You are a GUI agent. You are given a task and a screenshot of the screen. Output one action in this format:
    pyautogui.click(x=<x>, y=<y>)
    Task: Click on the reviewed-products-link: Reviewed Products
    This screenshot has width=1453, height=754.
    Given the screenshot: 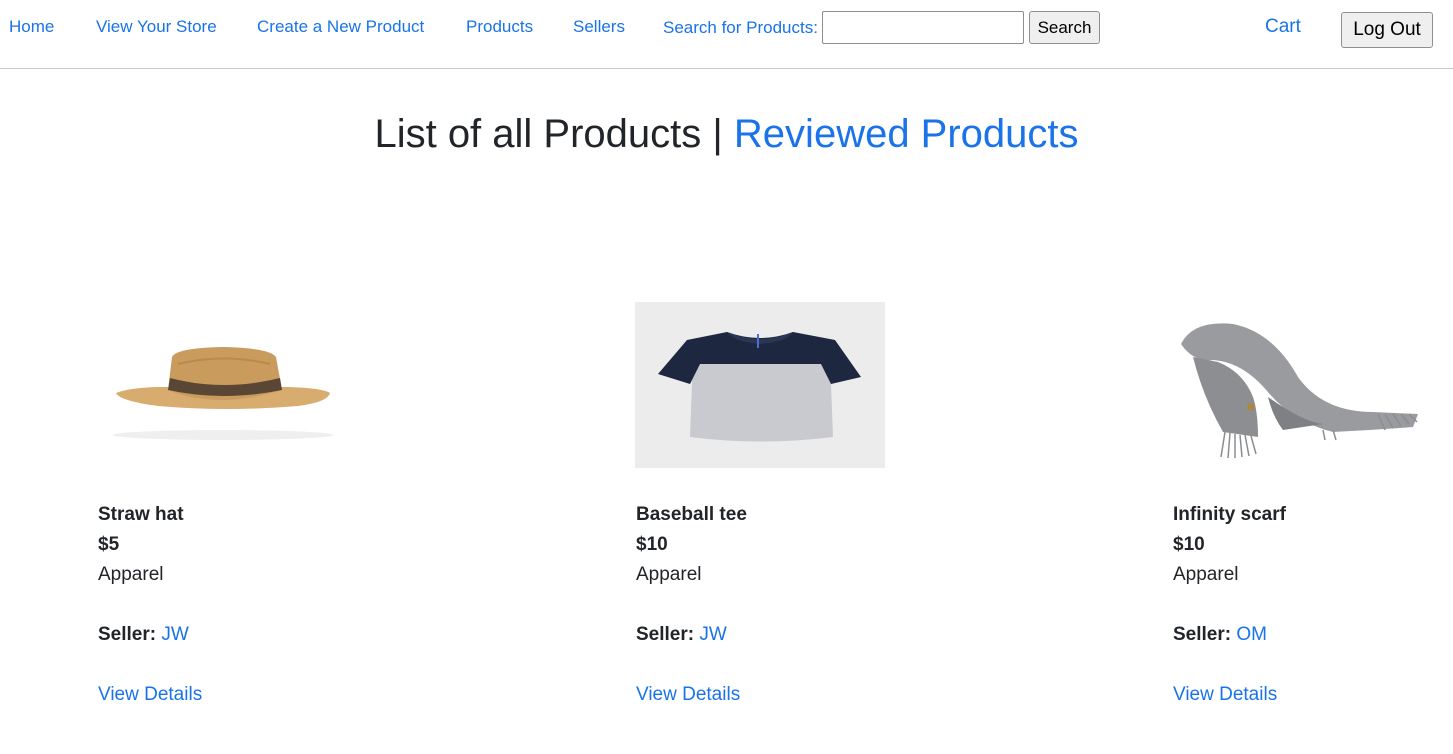 What is the action you would take?
    pyautogui.click(x=906, y=134)
    